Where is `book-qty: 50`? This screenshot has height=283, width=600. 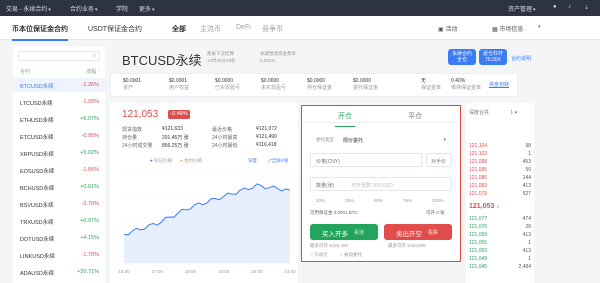 book-qty: 50 is located at coordinates (528, 170).